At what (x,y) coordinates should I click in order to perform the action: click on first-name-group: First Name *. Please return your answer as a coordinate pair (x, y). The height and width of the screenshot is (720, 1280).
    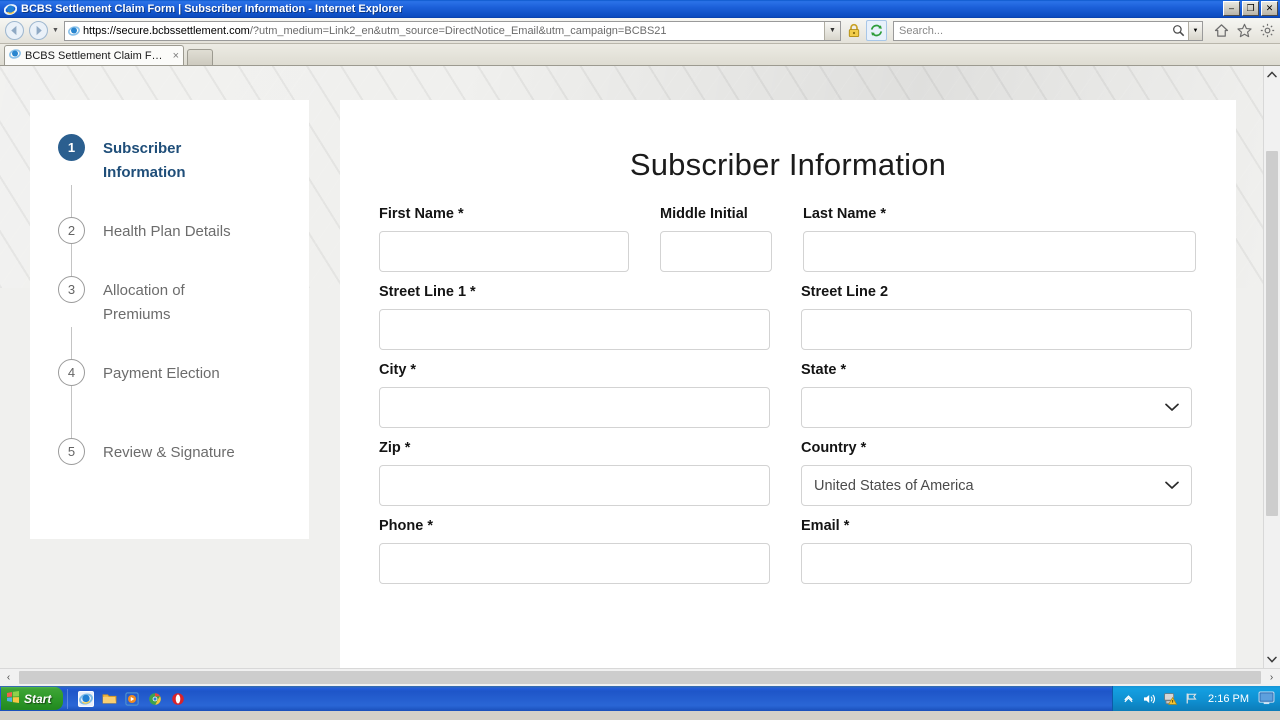
    Looking at the image, I should click on (504, 238).